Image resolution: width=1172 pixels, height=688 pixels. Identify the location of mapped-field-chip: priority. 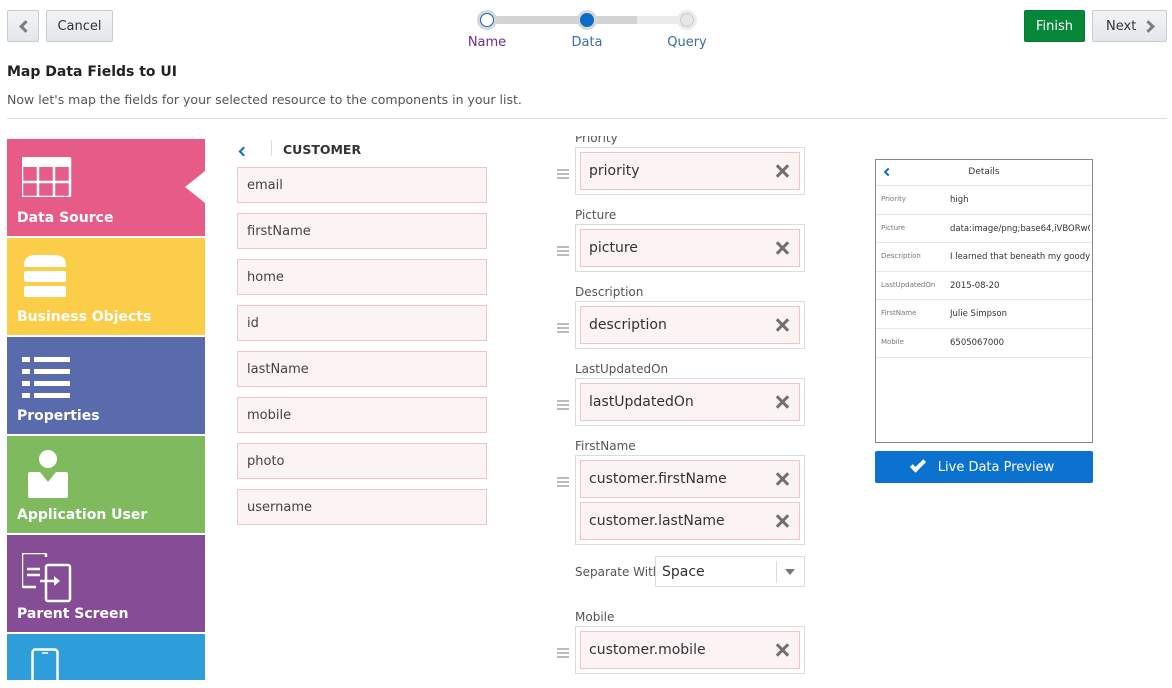
(690, 171).